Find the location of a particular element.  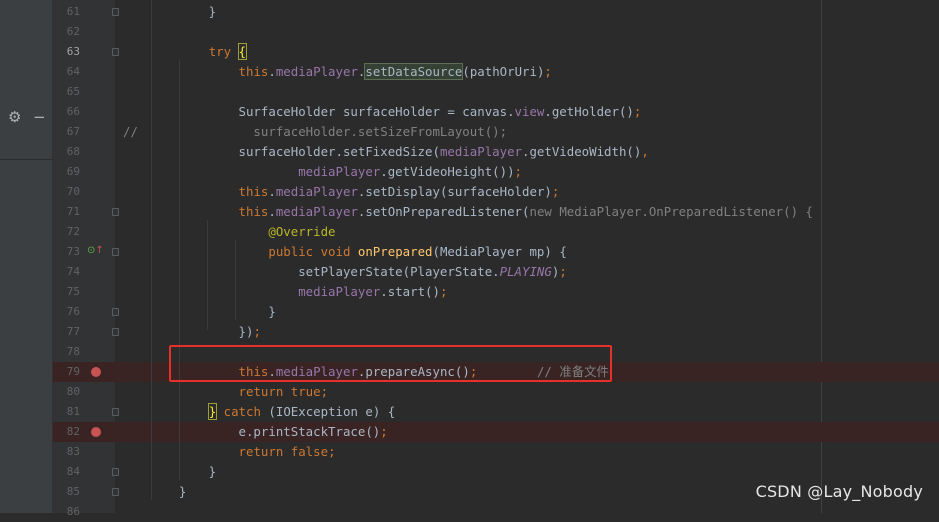

line-number: 68 is located at coordinates (66, 152).